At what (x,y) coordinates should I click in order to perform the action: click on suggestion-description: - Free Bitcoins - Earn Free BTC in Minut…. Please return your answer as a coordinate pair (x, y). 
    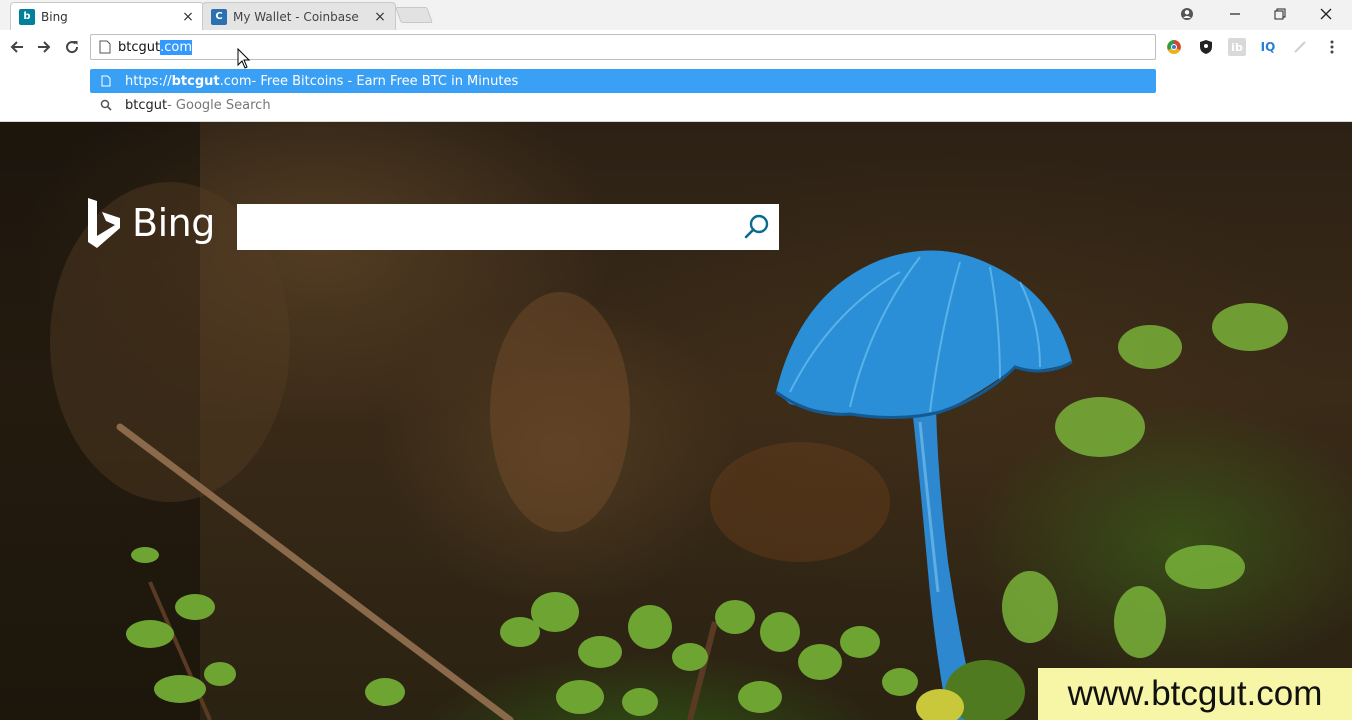
    Looking at the image, I should click on (385, 81).